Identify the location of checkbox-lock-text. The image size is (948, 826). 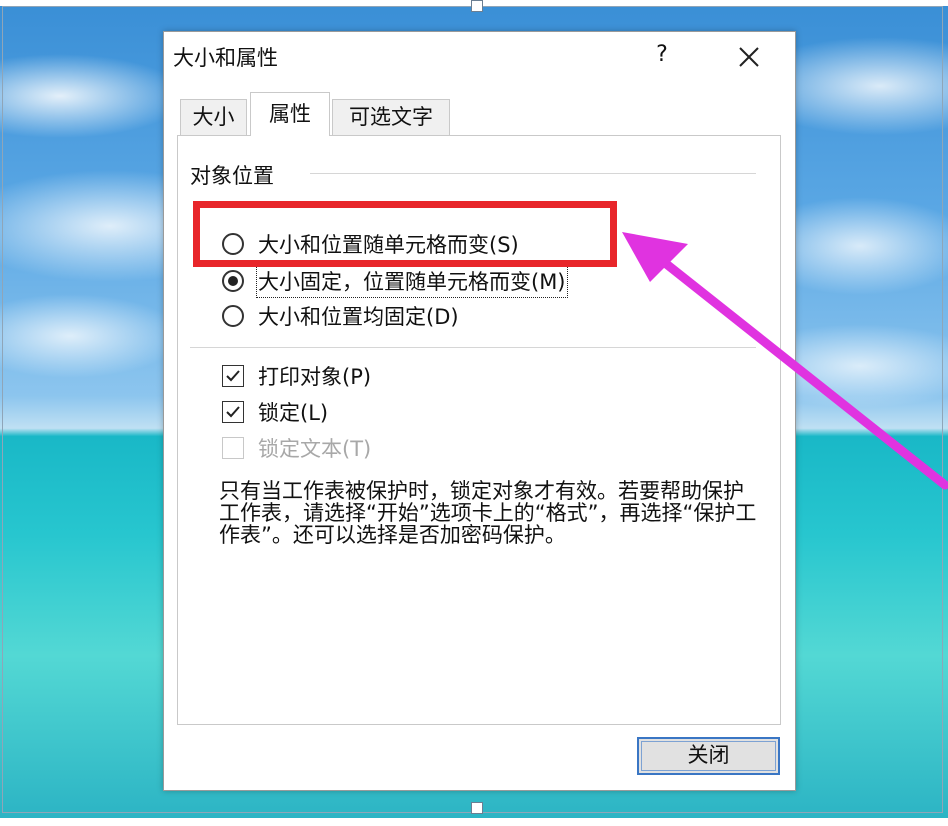
(233, 448).